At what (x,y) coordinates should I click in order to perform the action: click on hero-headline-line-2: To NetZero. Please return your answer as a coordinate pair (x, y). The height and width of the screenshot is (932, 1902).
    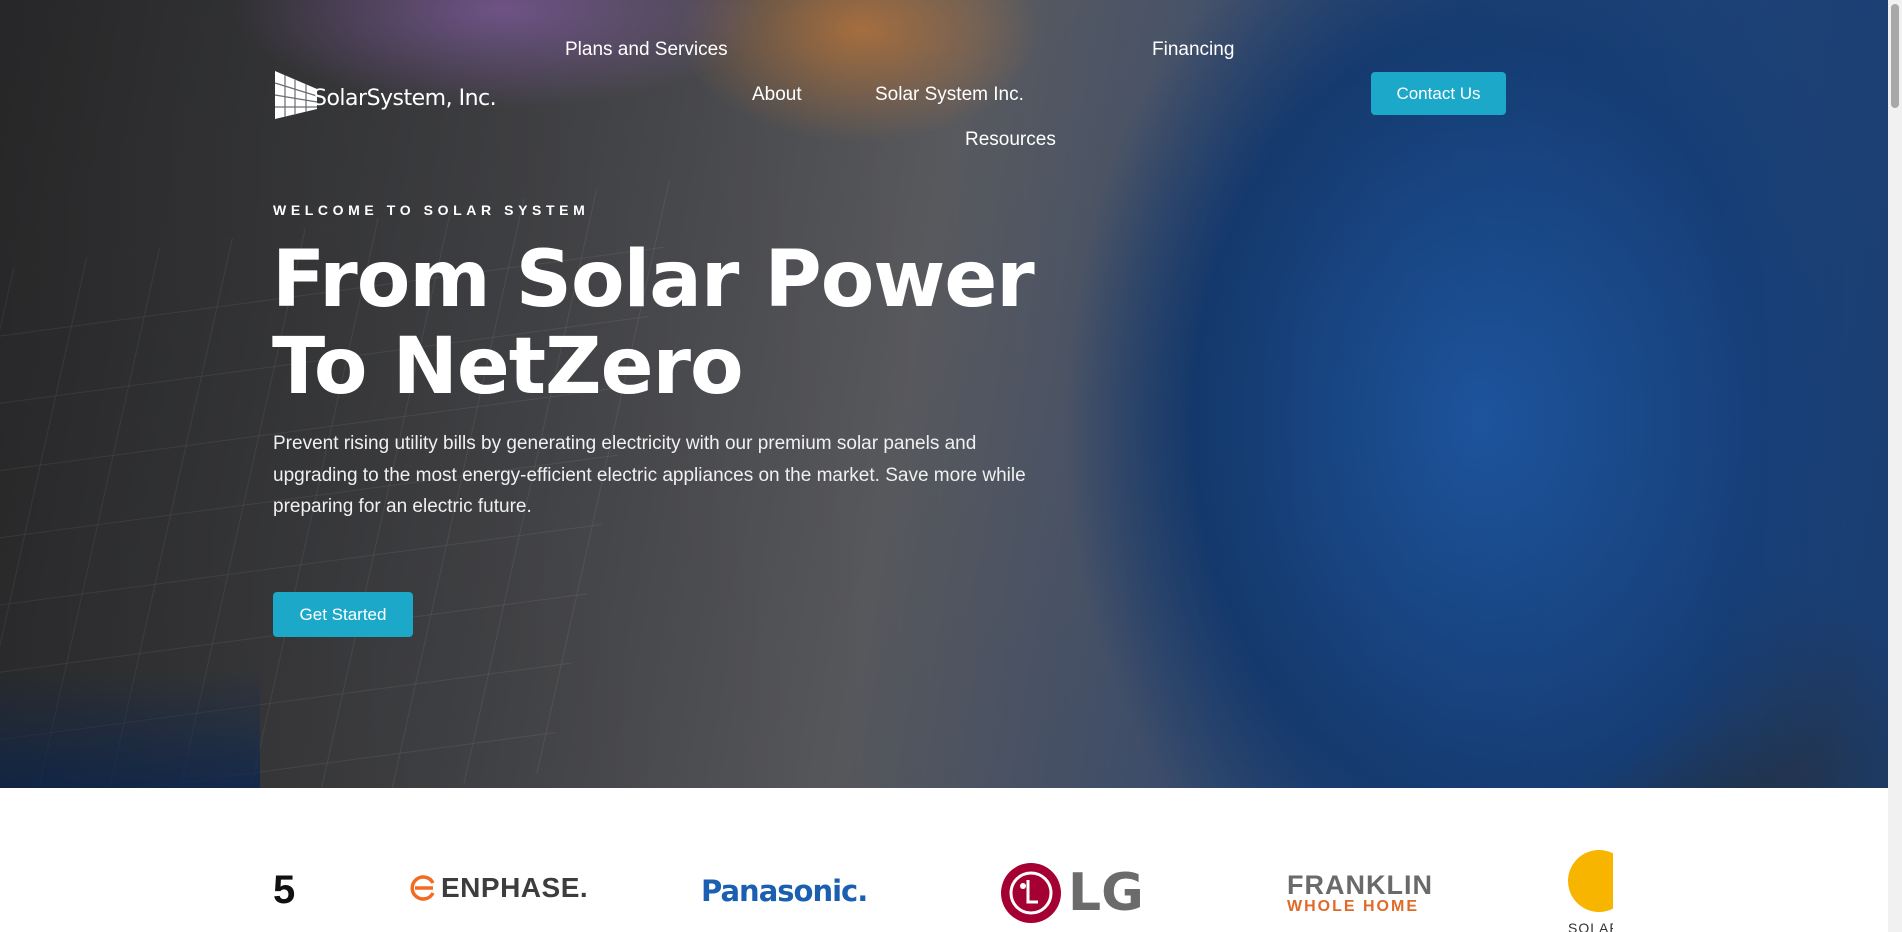
    Looking at the image, I should click on (508, 367).